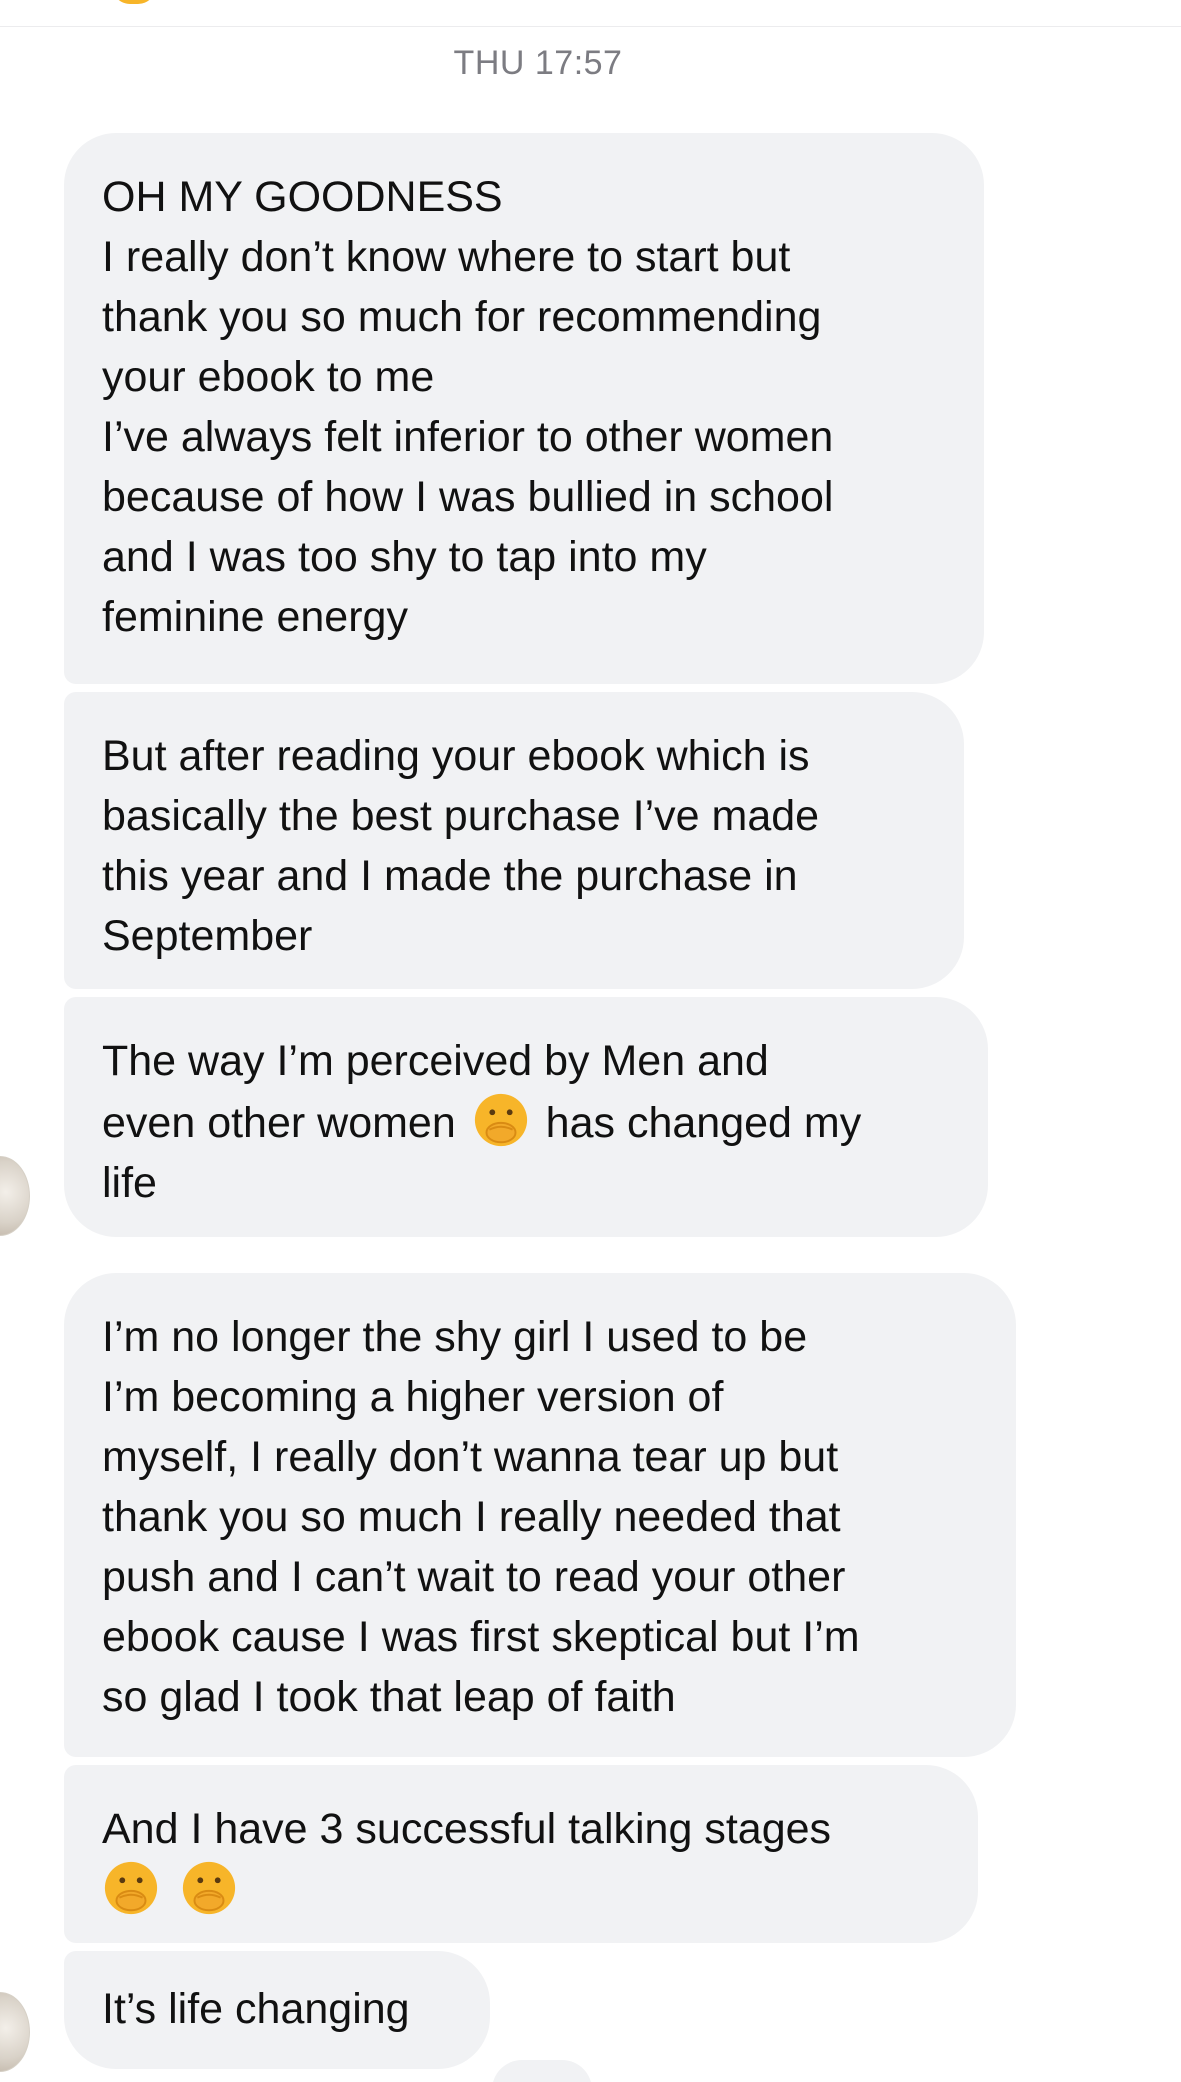 This screenshot has width=1181, height=2082. Describe the element at coordinates (542, 2071) in the screenshot. I see `message-bubble-partial` at that location.